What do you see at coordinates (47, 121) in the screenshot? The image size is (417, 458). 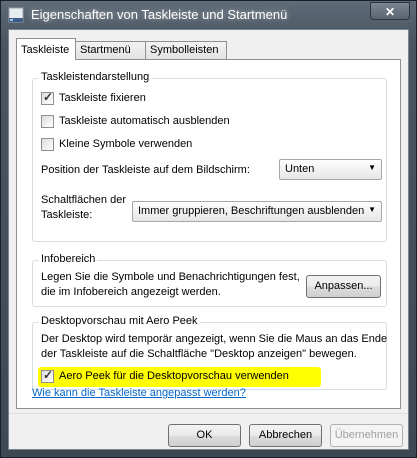 I see `autohide-checkbox` at bounding box center [47, 121].